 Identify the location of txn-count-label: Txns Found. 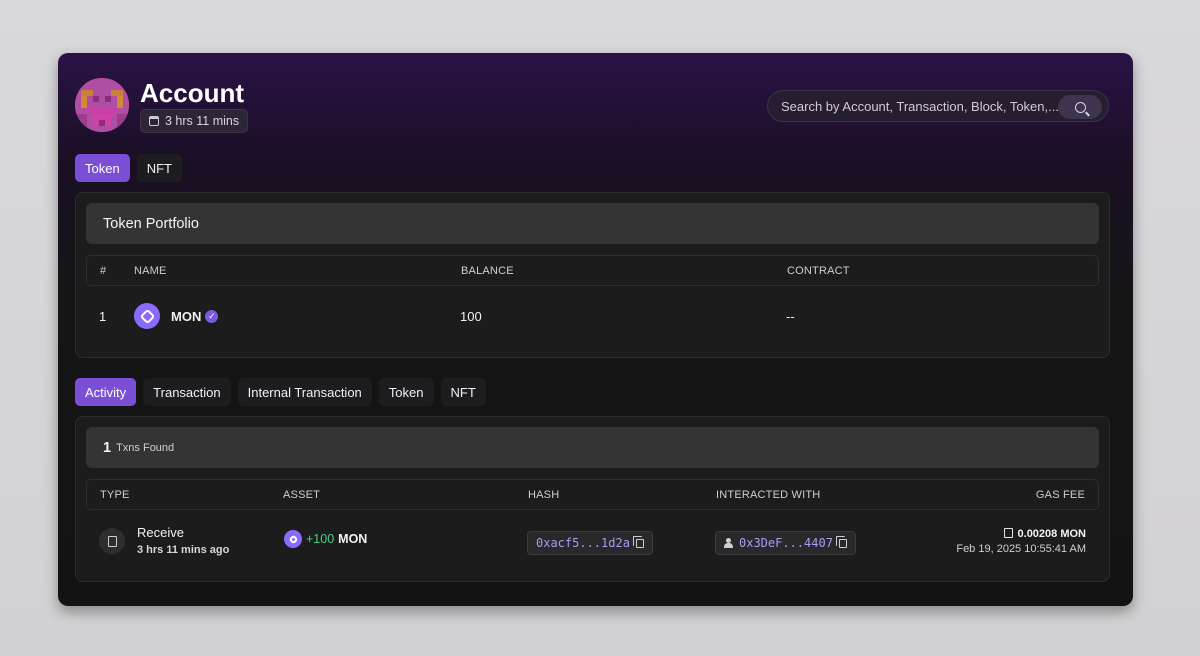
(145, 447).